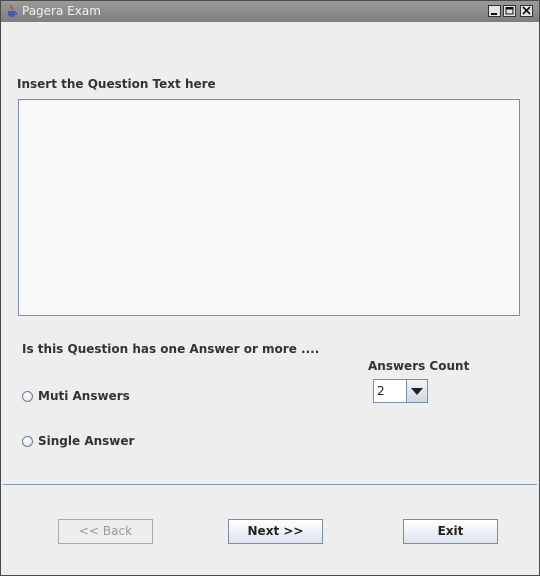 The height and width of the screenshot is (576, 540). Describe the element at coordinates (509, 11) in the screenshot. I see `maximize-icon` at that location.